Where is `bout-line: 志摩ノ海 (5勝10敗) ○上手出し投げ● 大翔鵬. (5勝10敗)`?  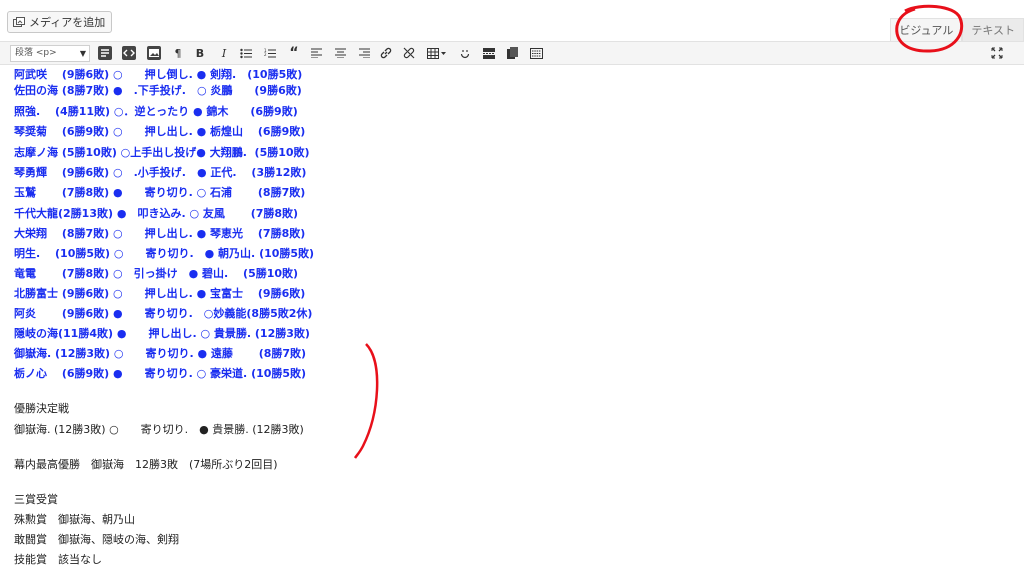 bout-line: 志摩ノ海 (5勝10敗) ○上手出し投げ● 大翔鵬. (5勝10敗) is located at coordinates (162, 152).